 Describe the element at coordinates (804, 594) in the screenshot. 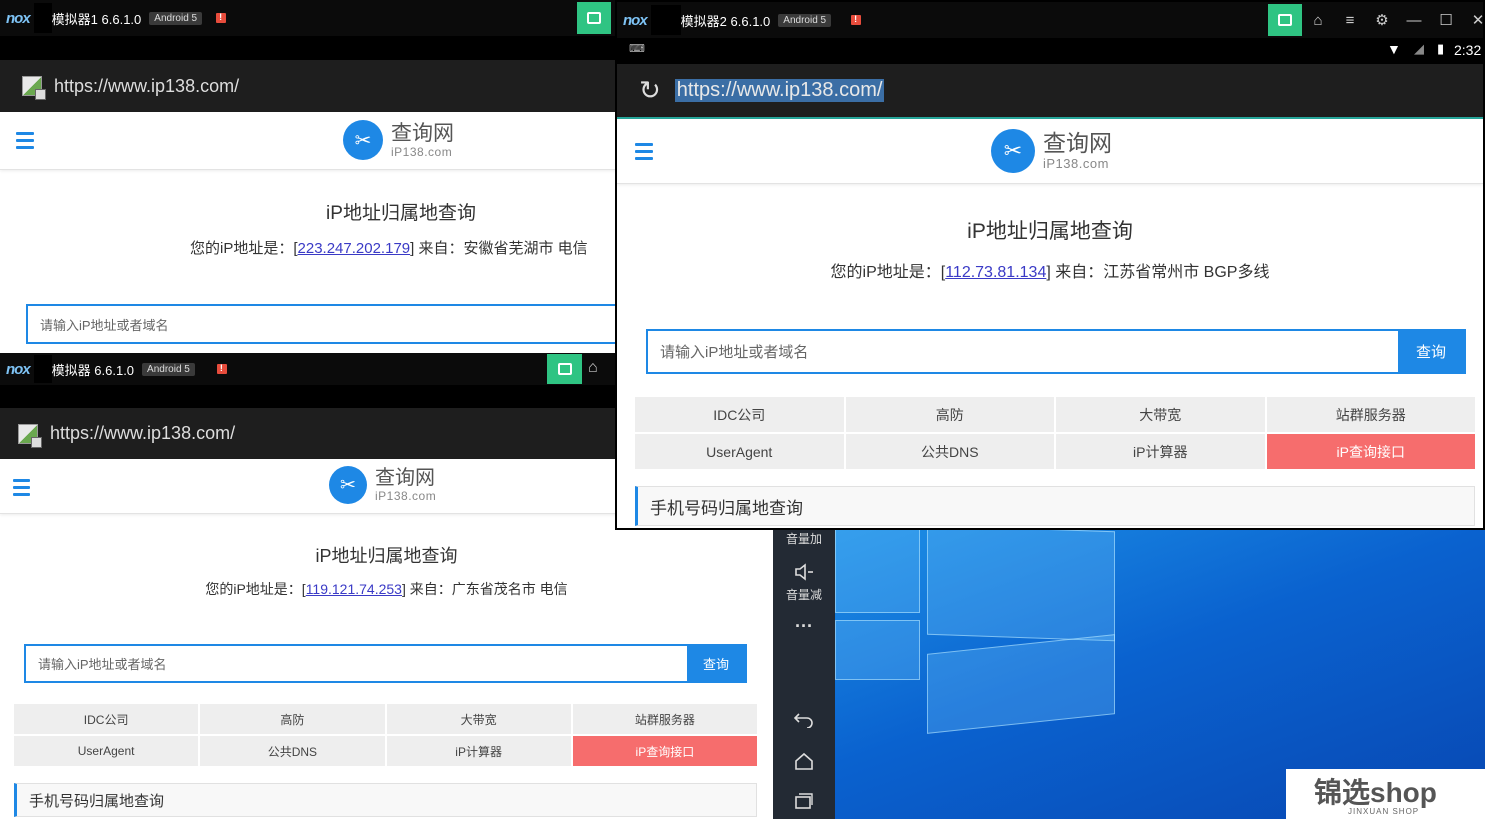

I see `volume-down-label: 音量减` at that location.